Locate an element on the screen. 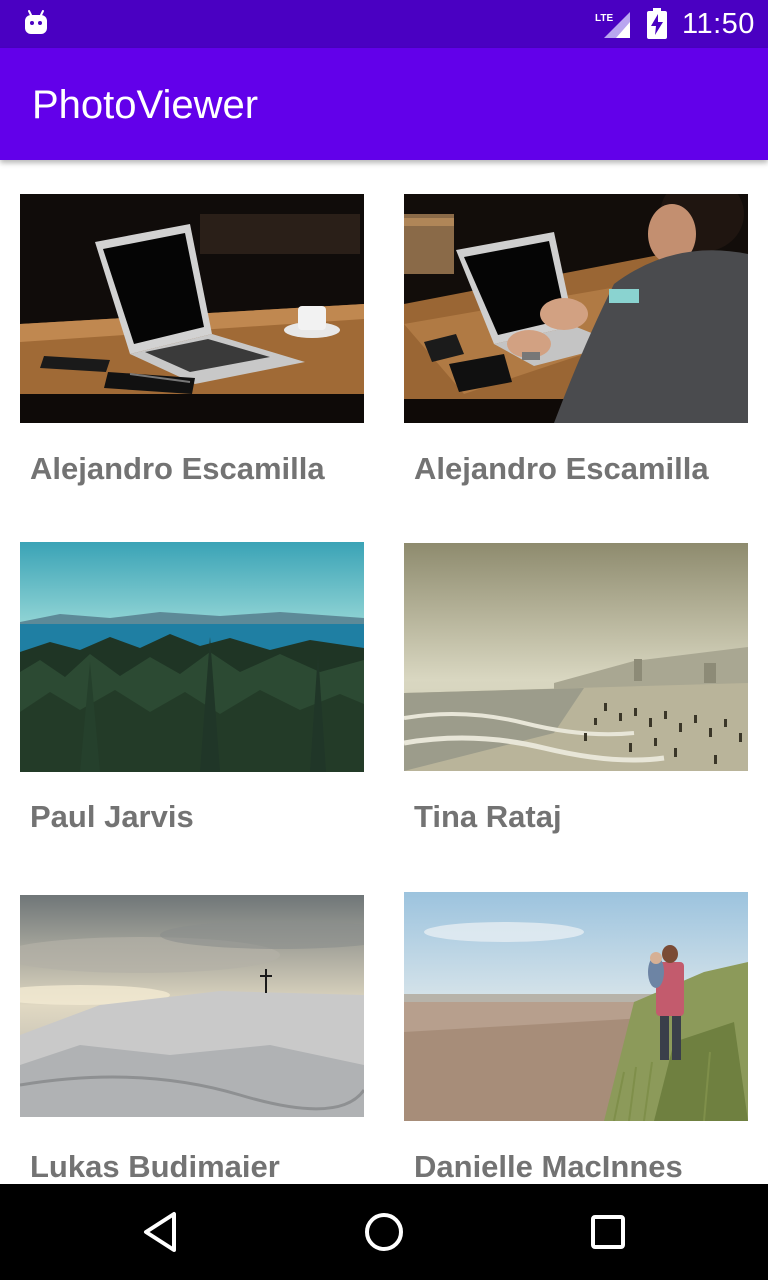 This screenshot has height=1280, width=768. recents-icon is located at coordinates (608, 1232).